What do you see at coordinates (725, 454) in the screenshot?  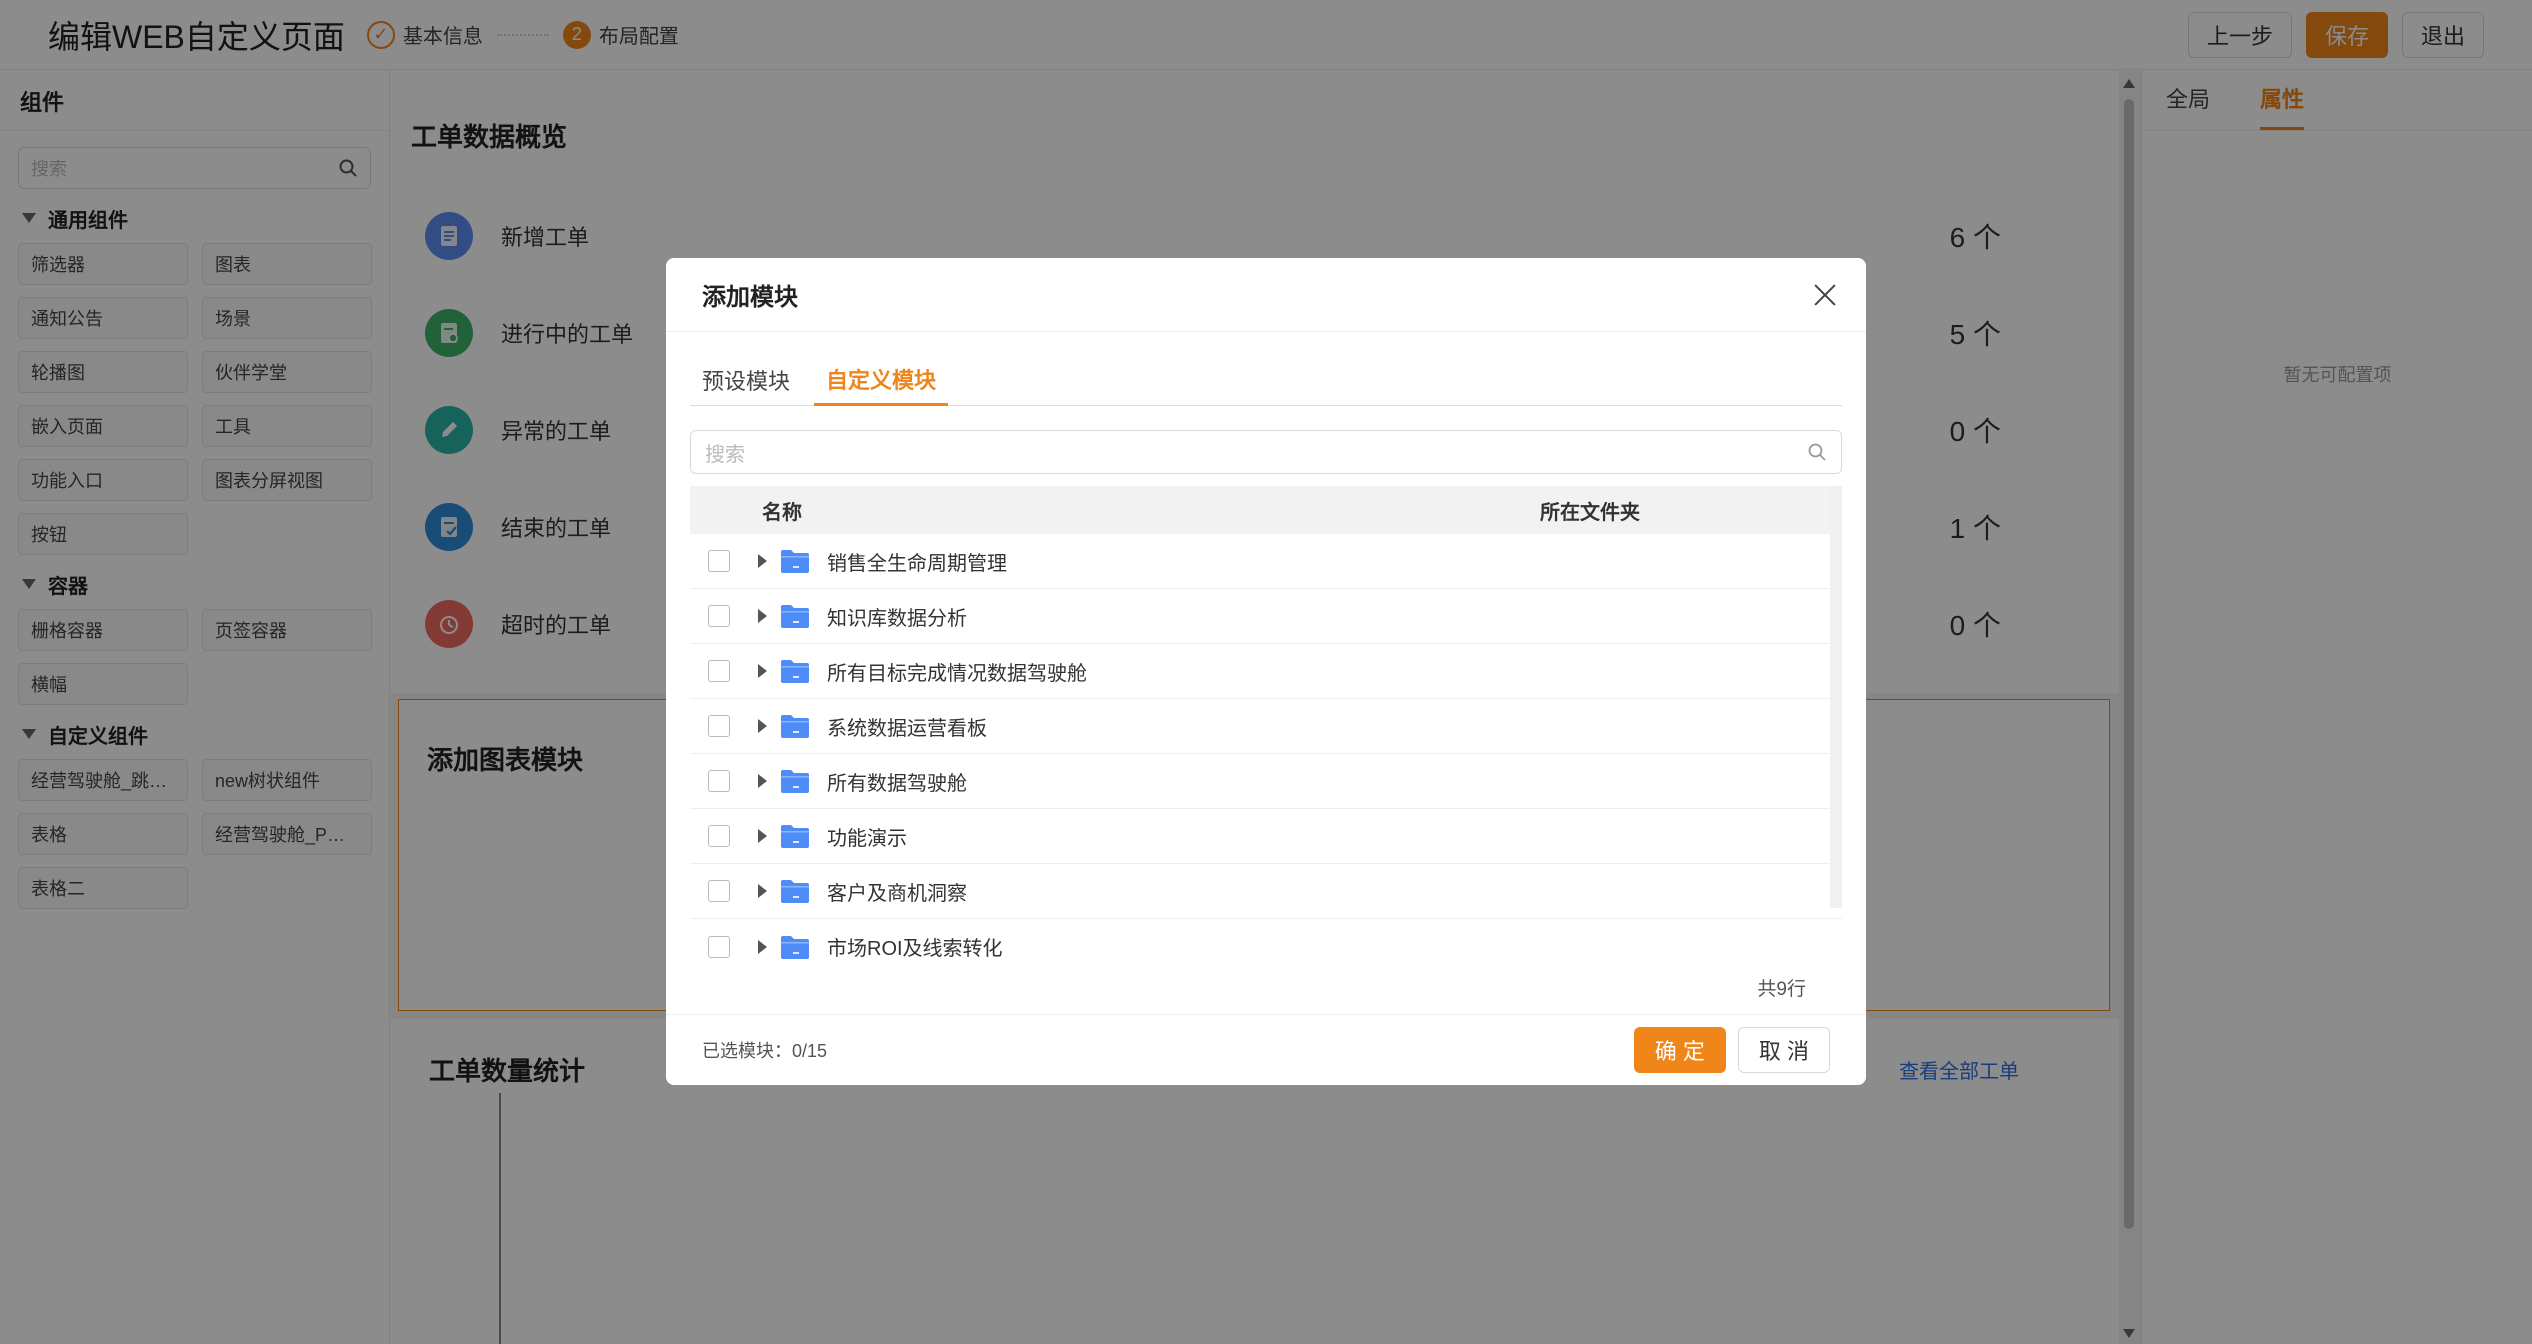 I see `search-placeholder: 搜索` at bounding box center [725, 454].